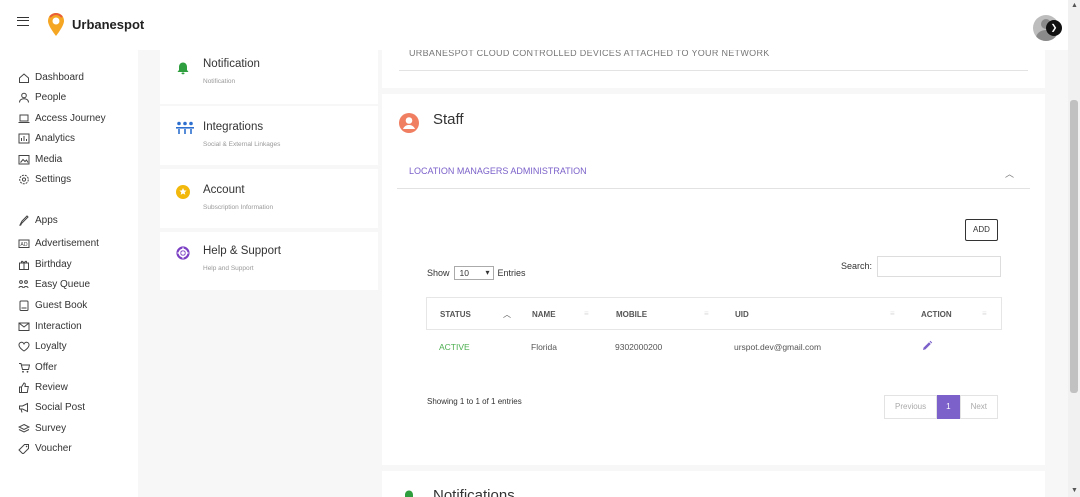  Describe the element at coordinates (46, 367) in the screenshot. I see `sidebar-item-label: Offer` at that location.